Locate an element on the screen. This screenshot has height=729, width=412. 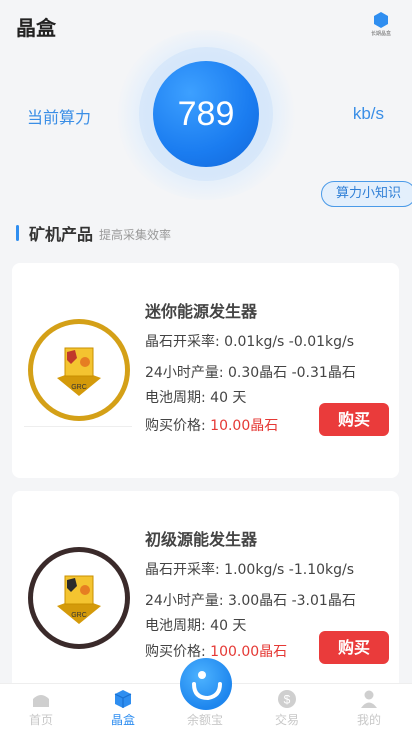
price-value: 10.00晶石 is located at coordinates (244, 426).